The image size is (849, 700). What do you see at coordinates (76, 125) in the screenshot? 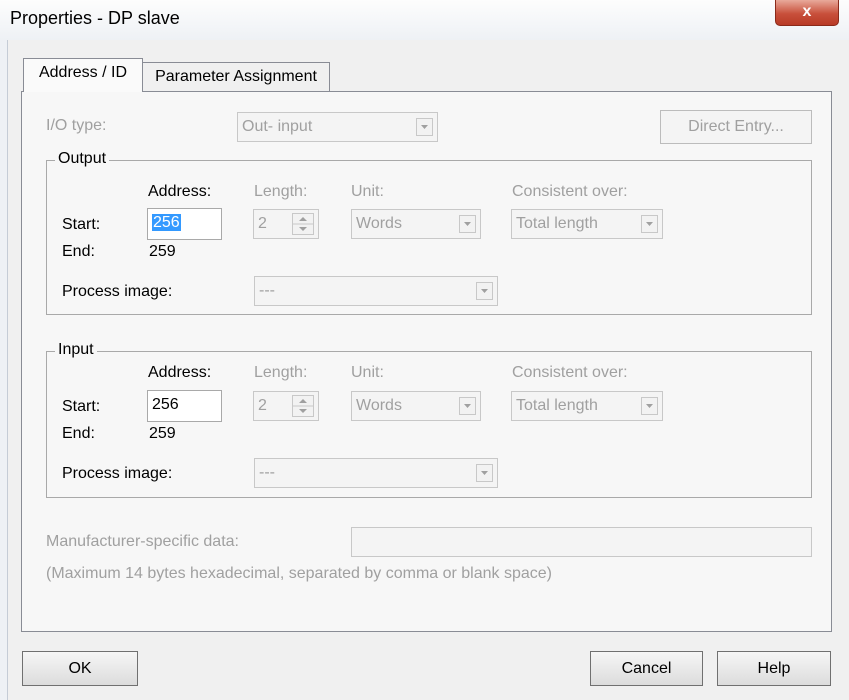
I see `io-type-label: I/O type:` at bounding box center [76, 125].